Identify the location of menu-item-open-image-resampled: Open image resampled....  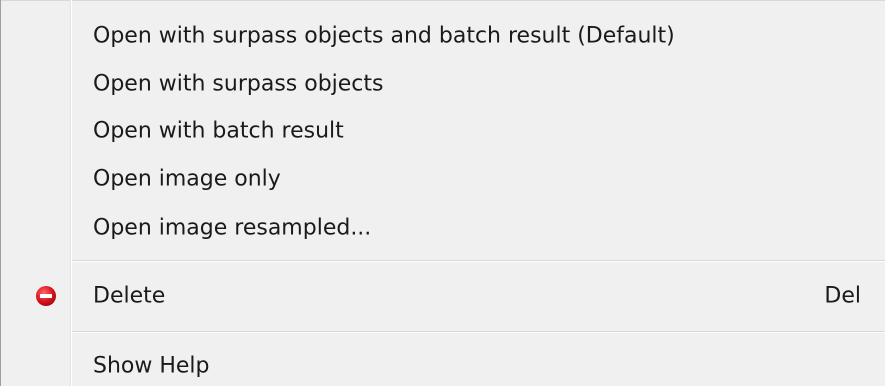
(443, 228).